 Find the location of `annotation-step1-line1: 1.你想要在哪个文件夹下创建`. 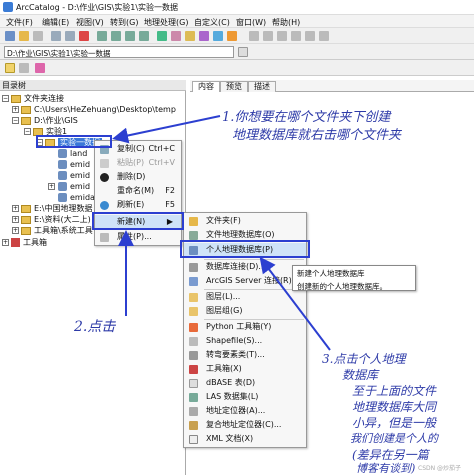

annotation-step1-line1: 1.你想要在哪个文件夹下创建 is located at coordinates (306, 117).